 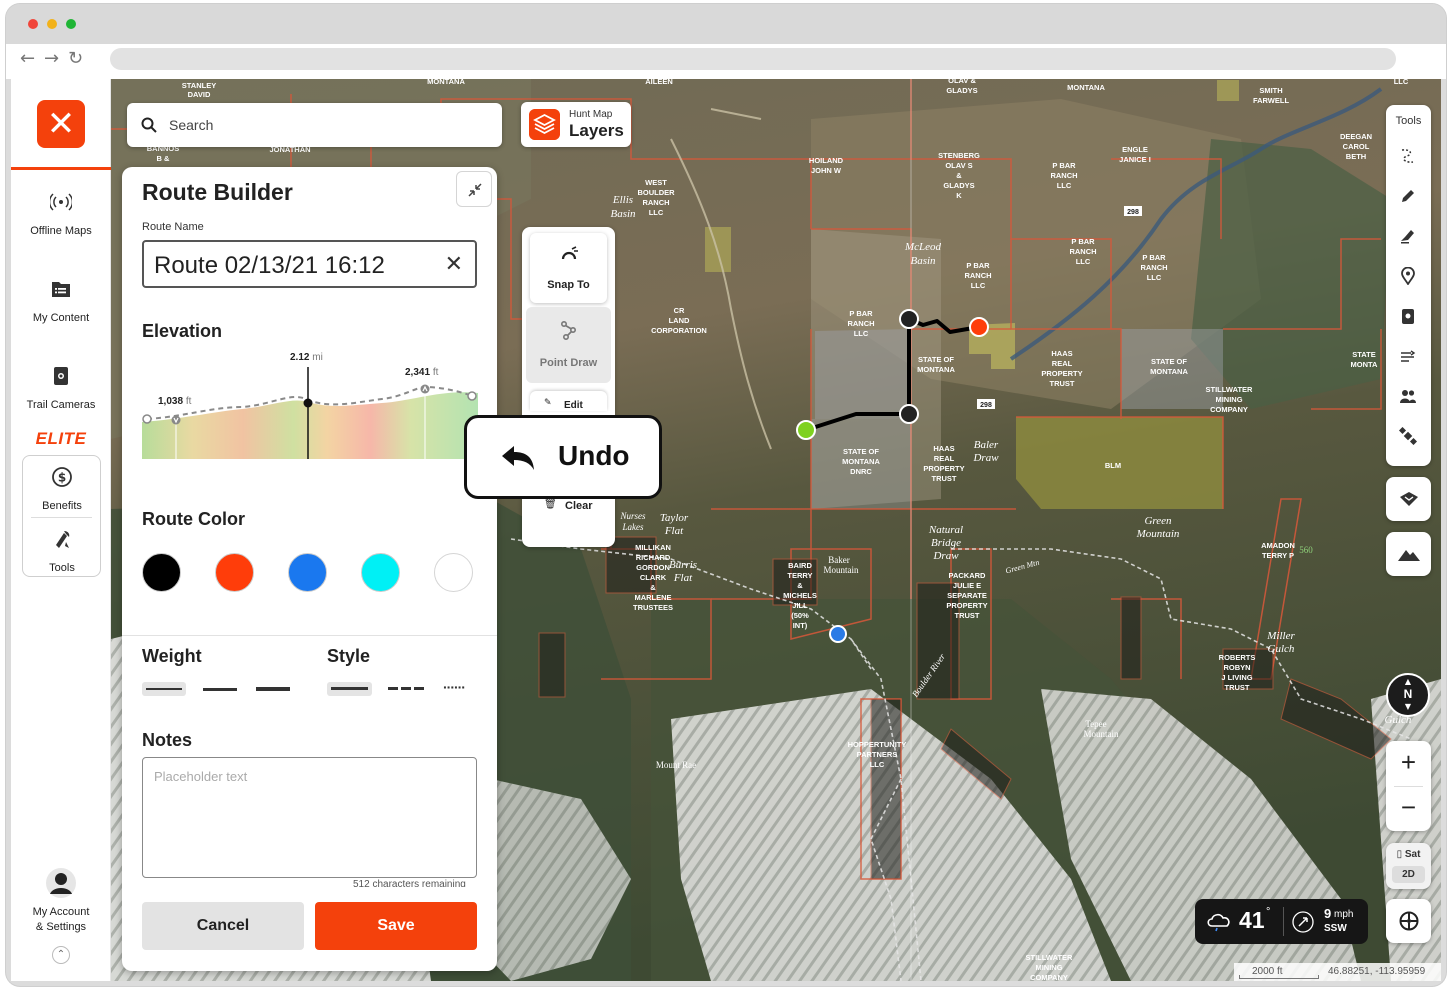 I want to click on clear-input-icon: ✕, so click(x=454, y=264).